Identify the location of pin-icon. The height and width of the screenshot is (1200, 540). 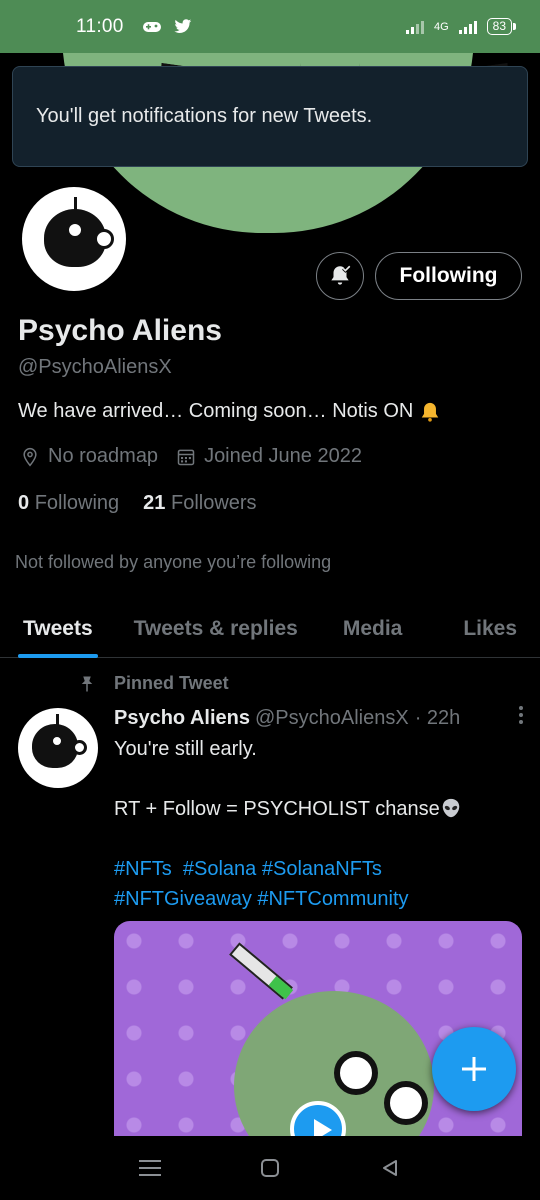
(87, 683).